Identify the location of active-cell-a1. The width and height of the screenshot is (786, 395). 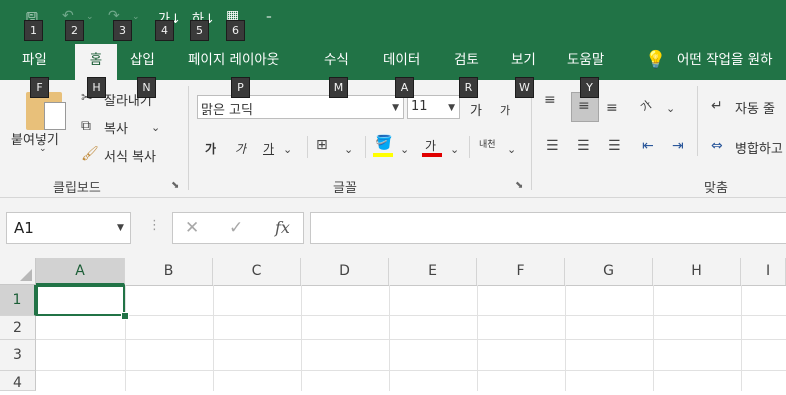
(80, 300).